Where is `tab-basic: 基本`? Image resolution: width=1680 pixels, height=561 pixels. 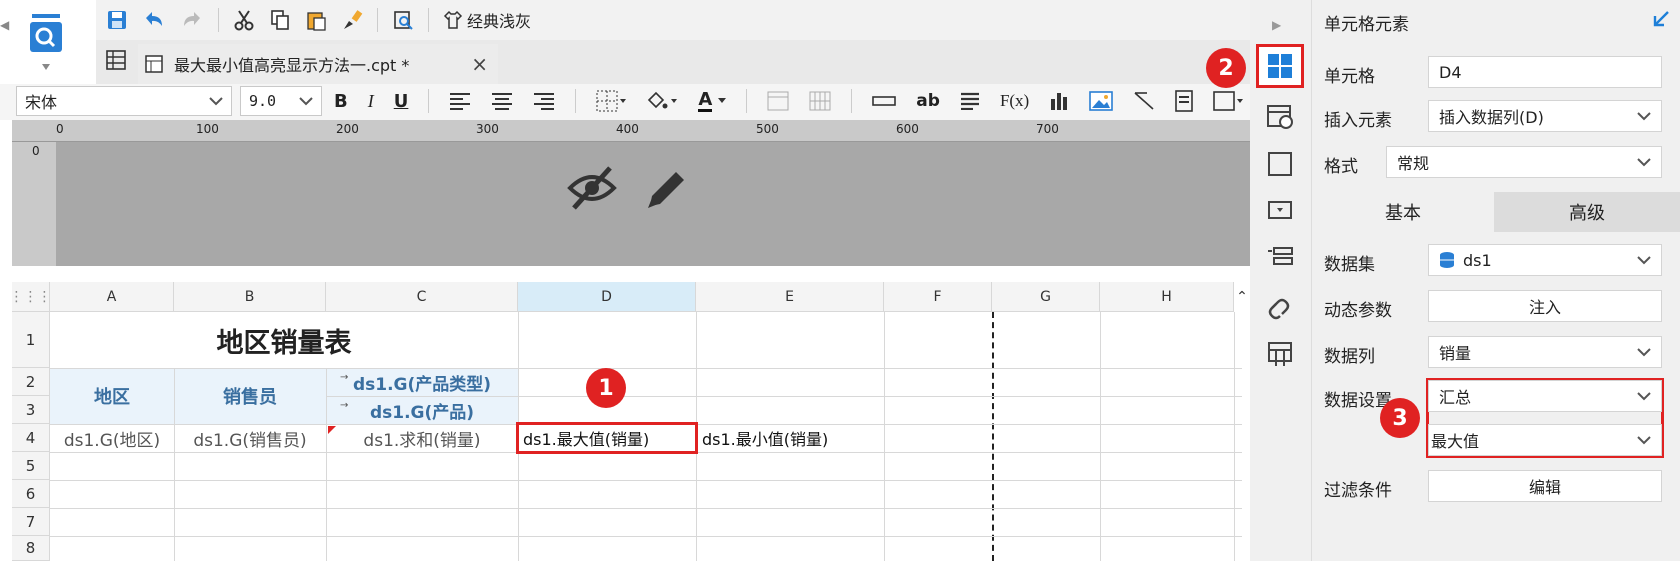 tab-basic: 基本 is located at coordinates (1403, 212).